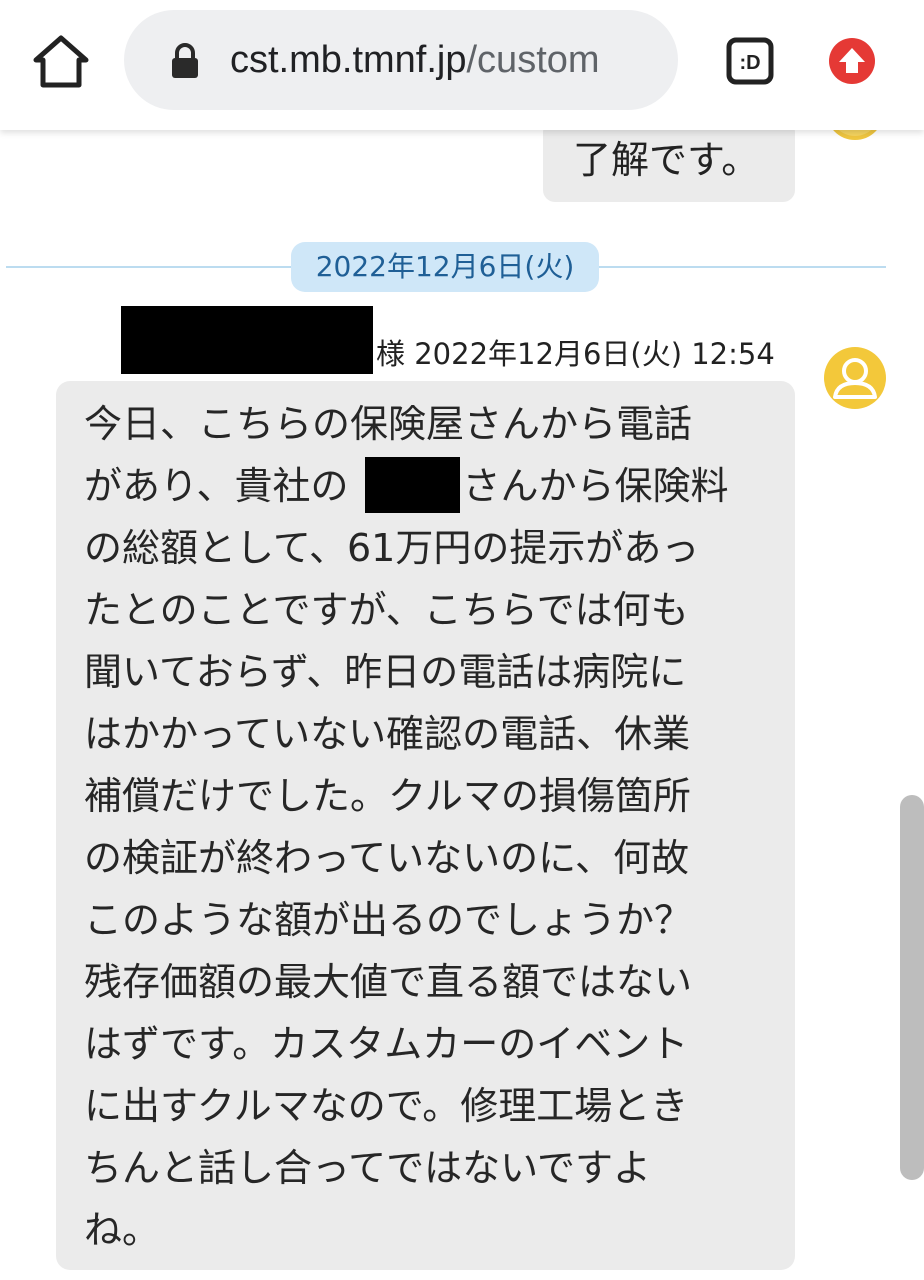 The width and height of the screenshot is (924, 1280). Describe the element at coordinates (388, 982) in the screenshot. I see `message-line: 残存価額の最大値で直る額ではない` at that location.